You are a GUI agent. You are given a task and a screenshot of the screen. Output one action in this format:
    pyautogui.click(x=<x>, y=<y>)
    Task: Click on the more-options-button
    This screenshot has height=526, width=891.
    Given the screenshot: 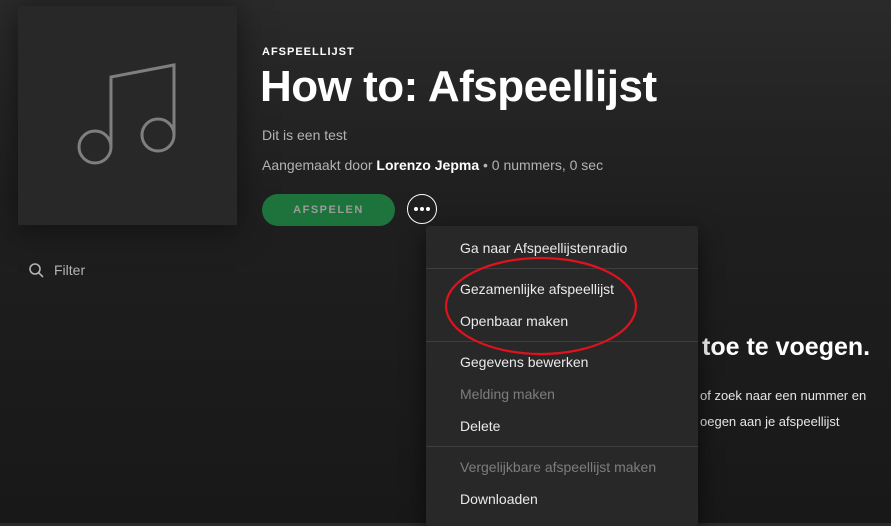 What is the action you would take?
    pyautogui.click(x=422, y=209)
    